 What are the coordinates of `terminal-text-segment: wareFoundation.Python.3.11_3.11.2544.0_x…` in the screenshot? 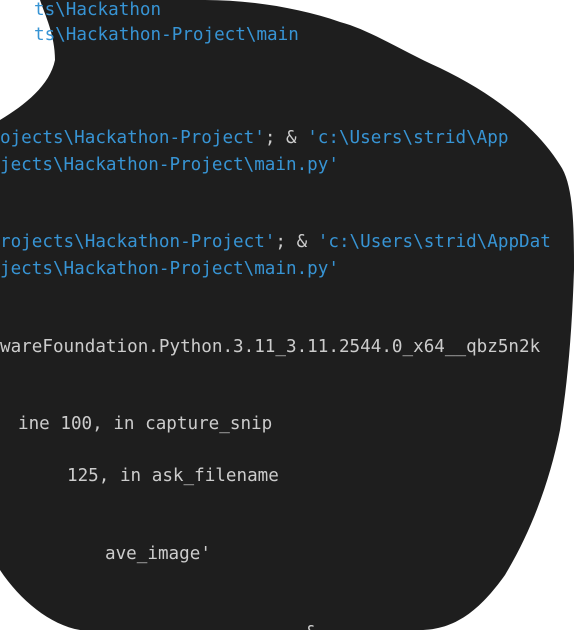 It's located at (270, 347).